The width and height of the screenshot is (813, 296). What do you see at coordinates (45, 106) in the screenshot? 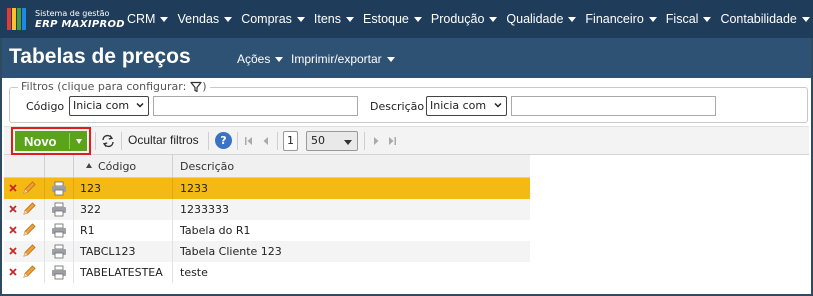
I see `codigo-filter-label: Código` at bounding box center [45, 106].